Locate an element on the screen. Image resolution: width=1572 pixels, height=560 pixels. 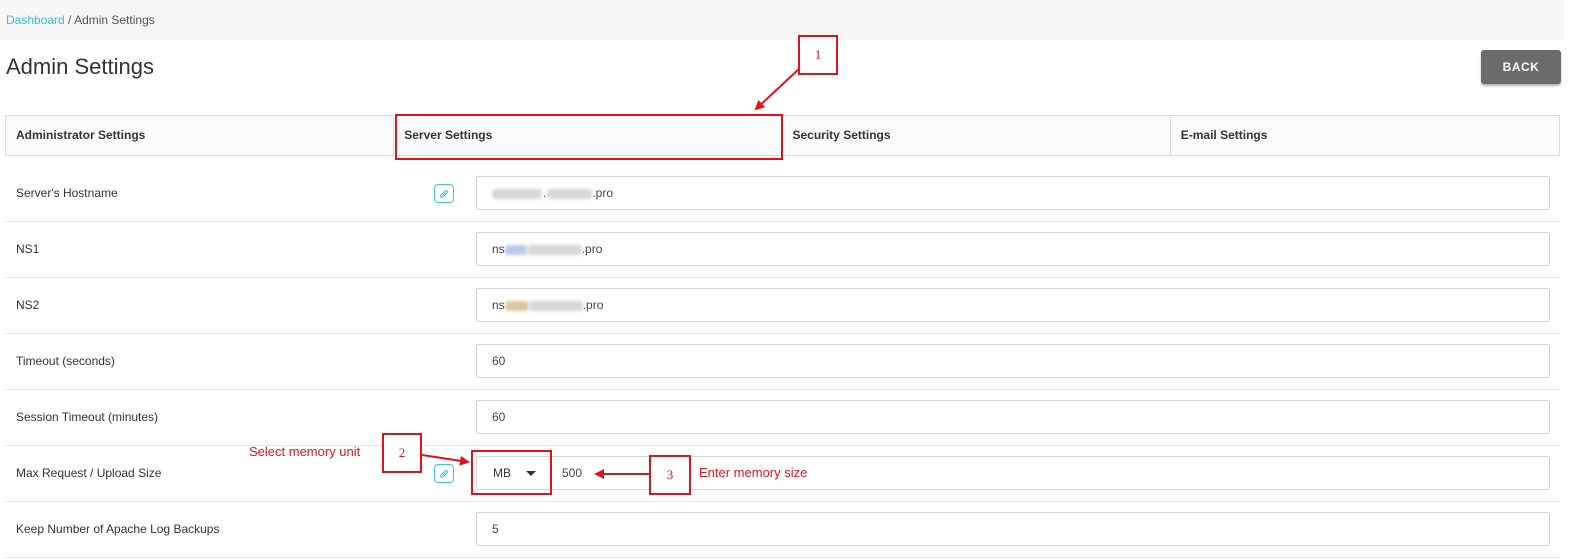
page-title: Admin Settings is located at coordinates (80, 66).